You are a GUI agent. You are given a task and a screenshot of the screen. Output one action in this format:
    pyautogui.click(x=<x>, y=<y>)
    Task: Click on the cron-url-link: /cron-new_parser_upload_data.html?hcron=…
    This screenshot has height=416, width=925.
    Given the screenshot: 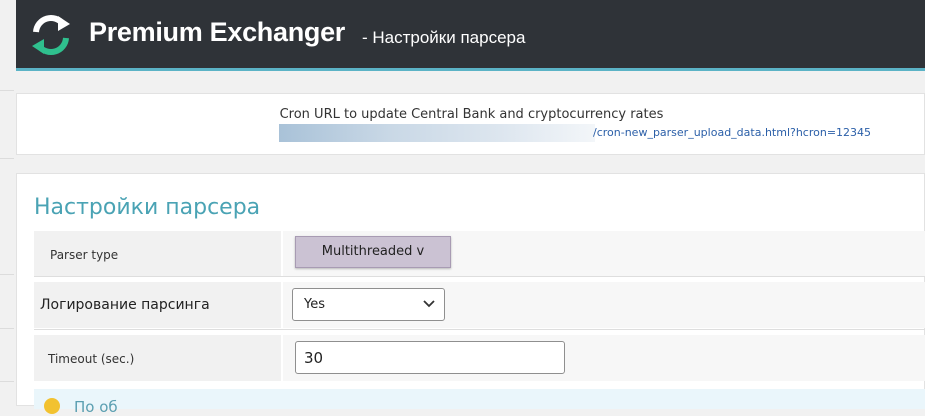 What is the action you would take?
    pyautogui.click(x=732, y=132)
    